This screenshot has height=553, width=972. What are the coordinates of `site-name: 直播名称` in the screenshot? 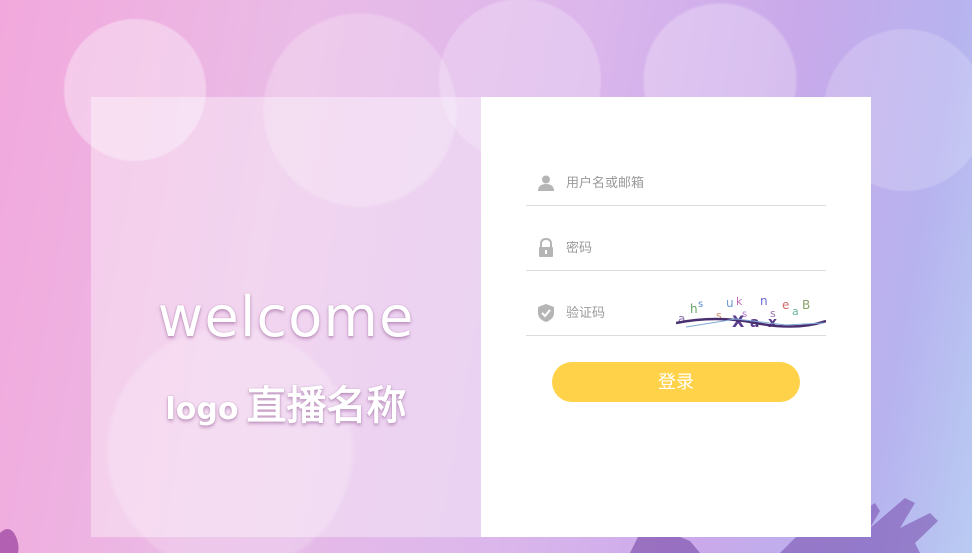 It's located at (326, 406).